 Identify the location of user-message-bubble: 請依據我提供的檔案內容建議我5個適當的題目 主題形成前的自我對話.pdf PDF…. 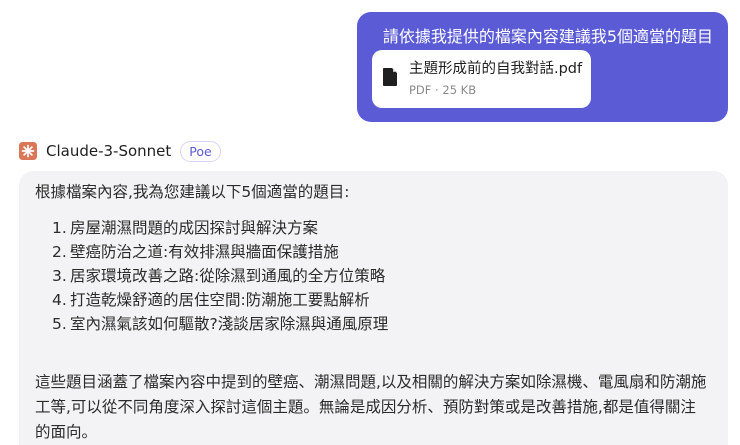
(542, 67).